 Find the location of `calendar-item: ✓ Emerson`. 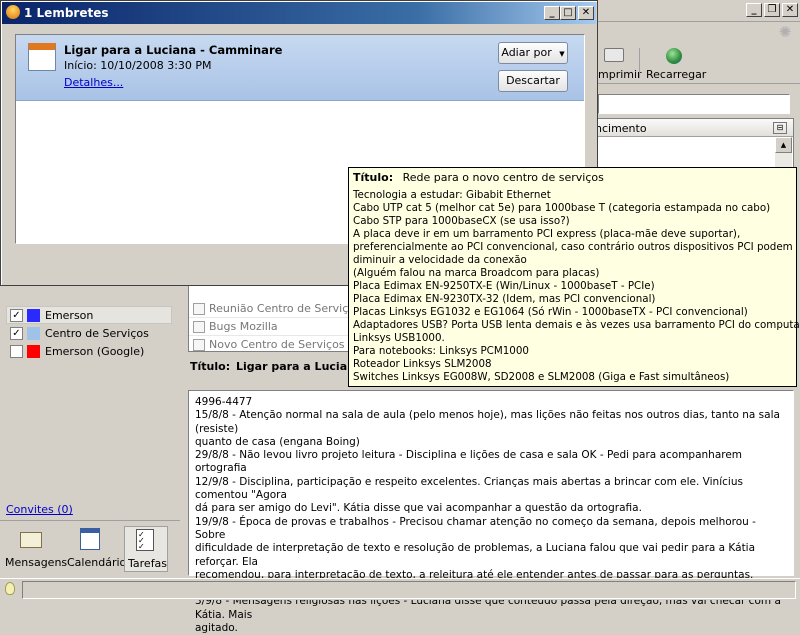

calendar-item: ✓ Emerson is located at coordinates (89, 315).